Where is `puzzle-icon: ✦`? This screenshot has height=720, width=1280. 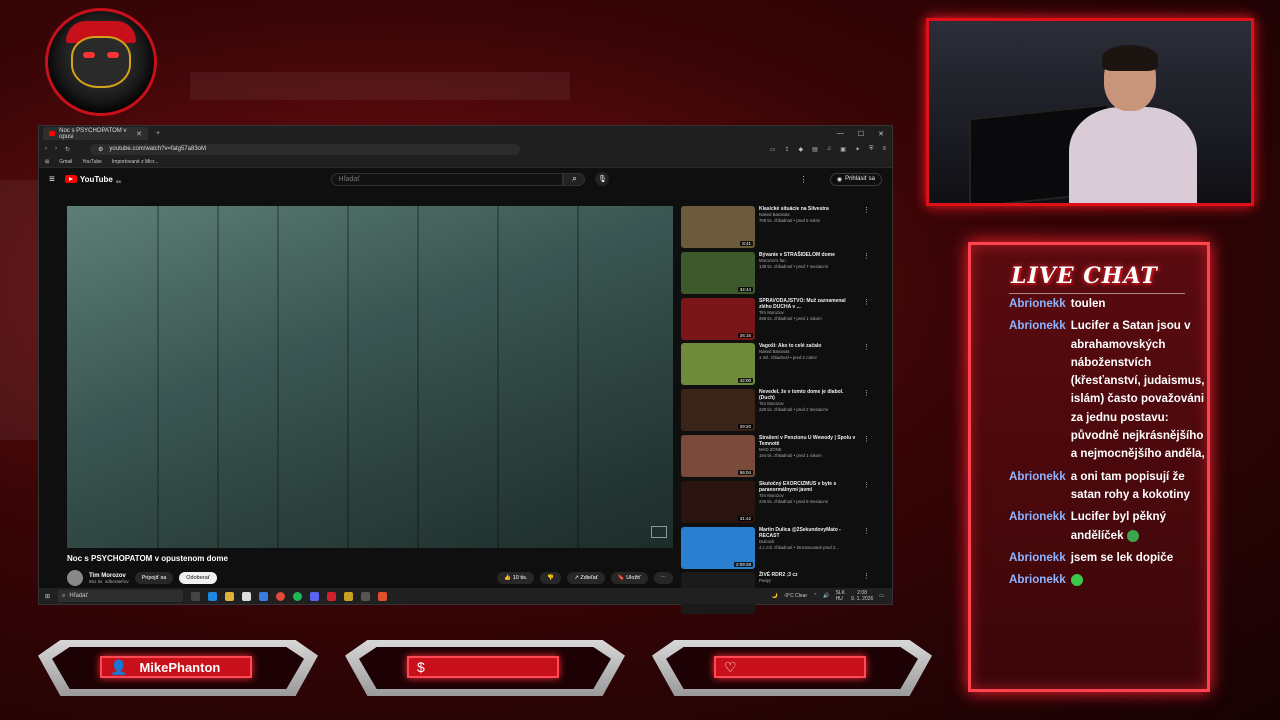
puzzle-icon: ✦ is located at coordinates (857, 149).